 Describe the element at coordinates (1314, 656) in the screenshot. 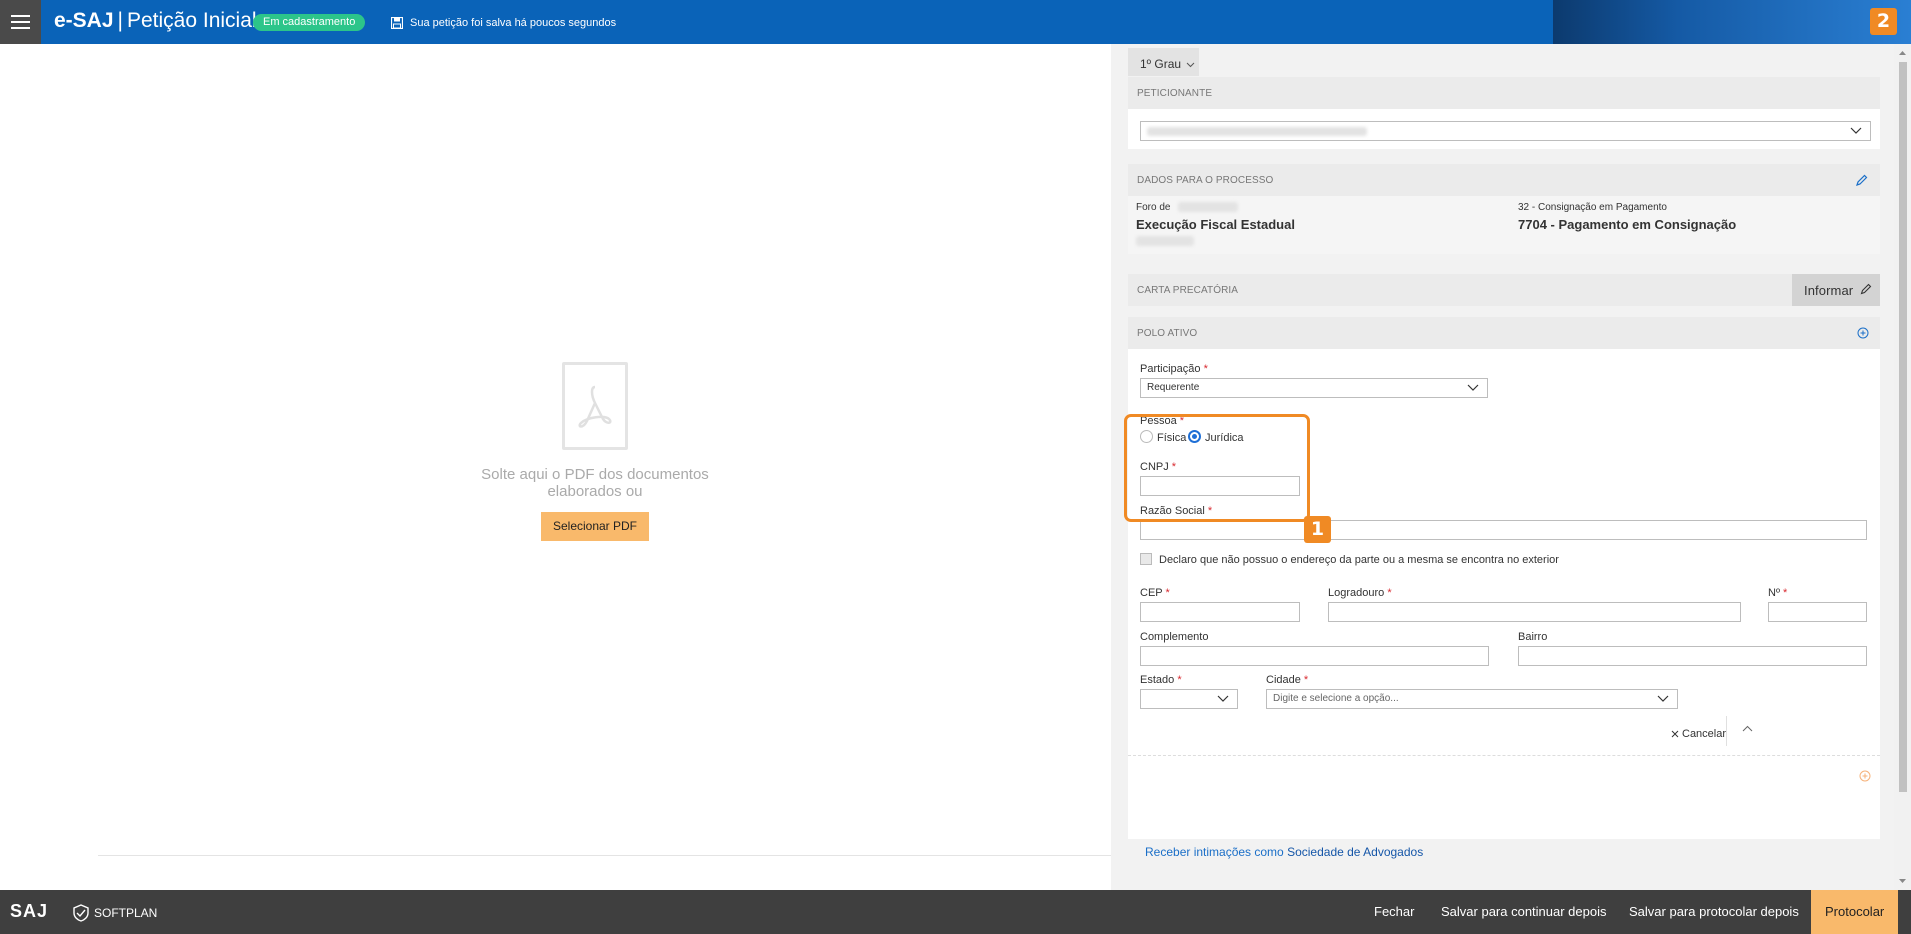

I see `complemento-input` at that location.